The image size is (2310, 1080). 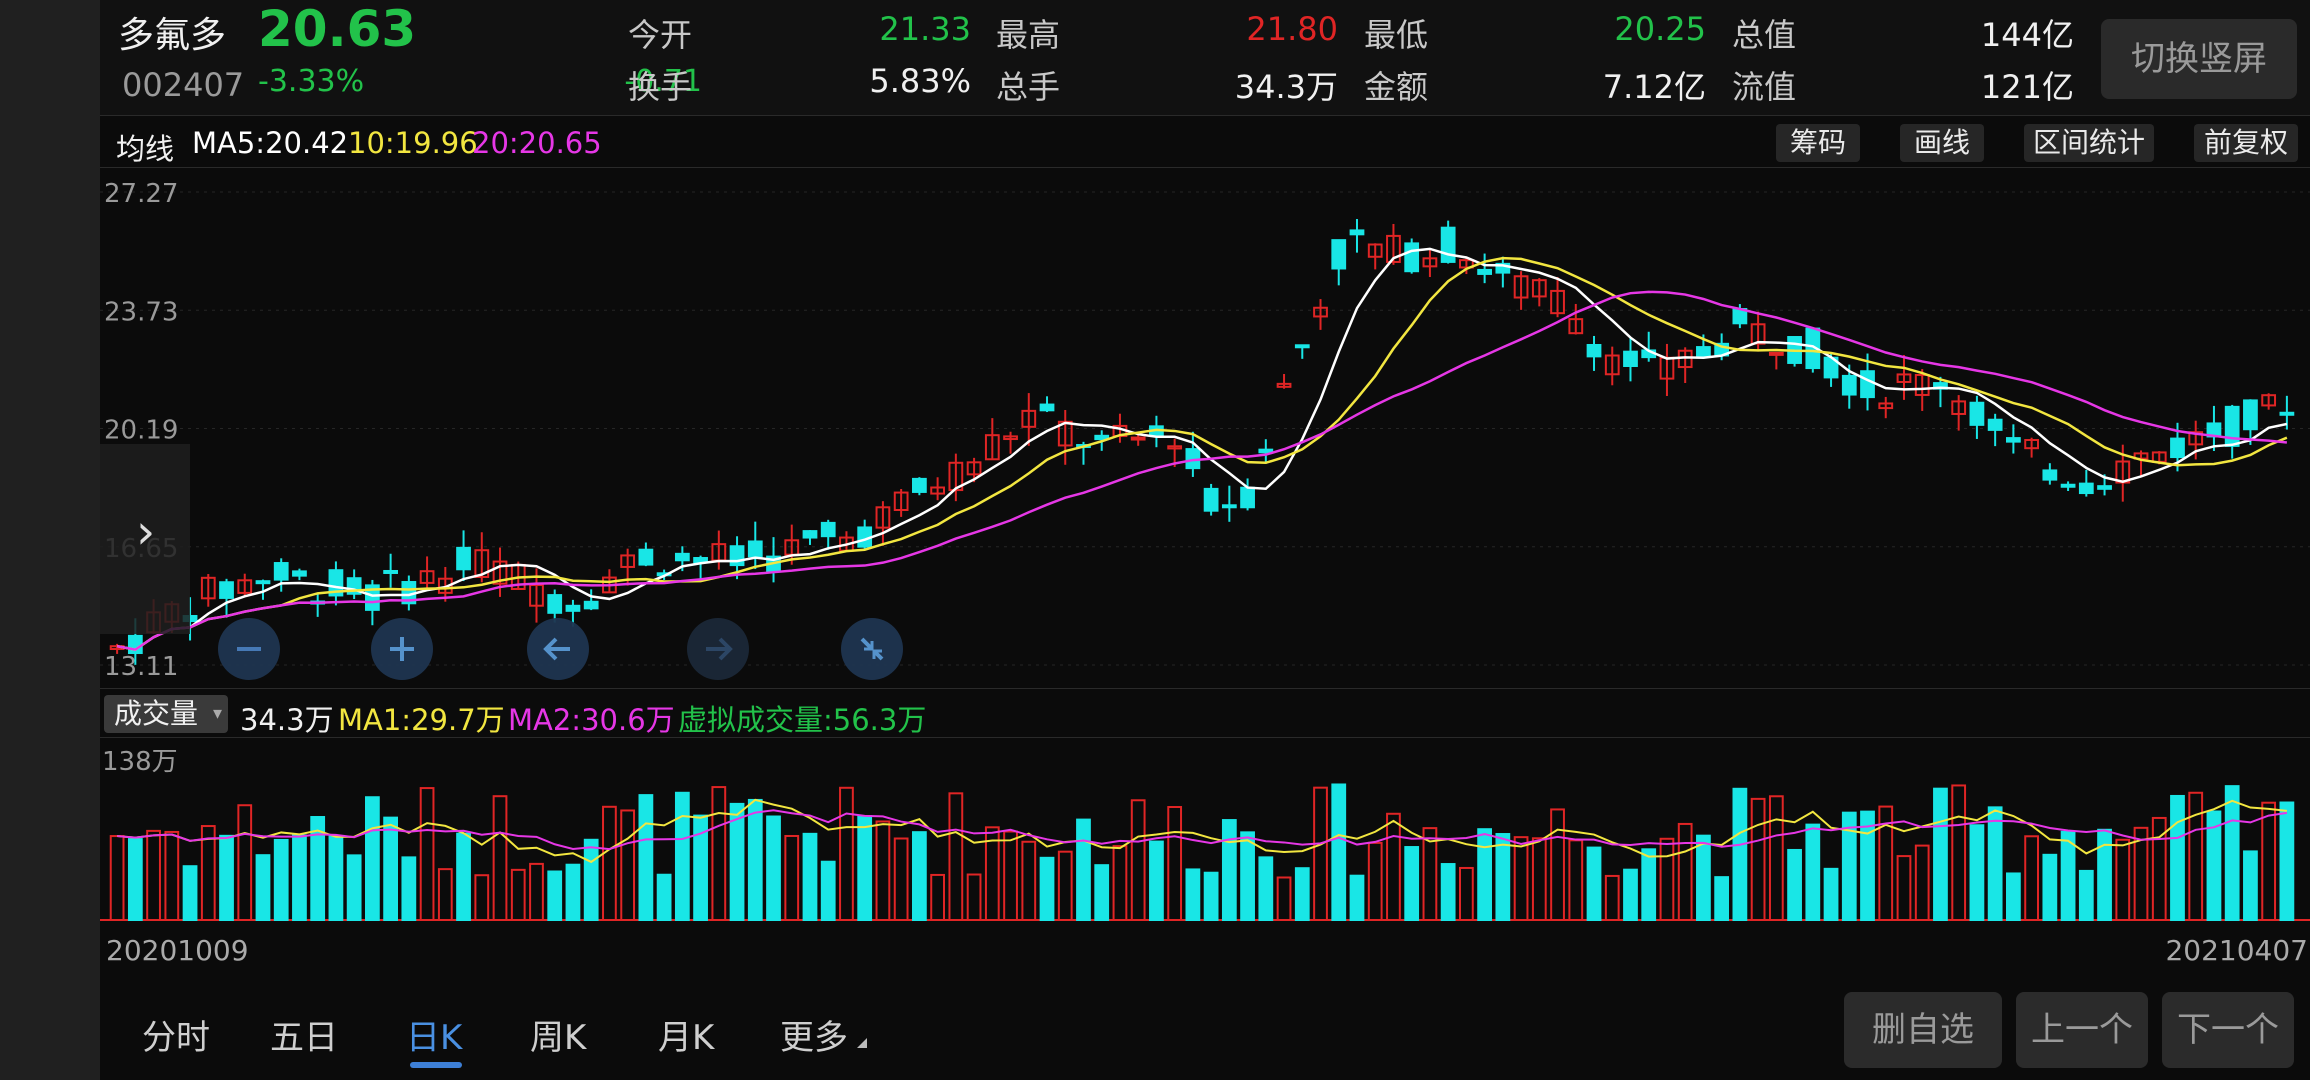 I want to click on tab-monthly-k: 月K, so click(x=686, y=1034).